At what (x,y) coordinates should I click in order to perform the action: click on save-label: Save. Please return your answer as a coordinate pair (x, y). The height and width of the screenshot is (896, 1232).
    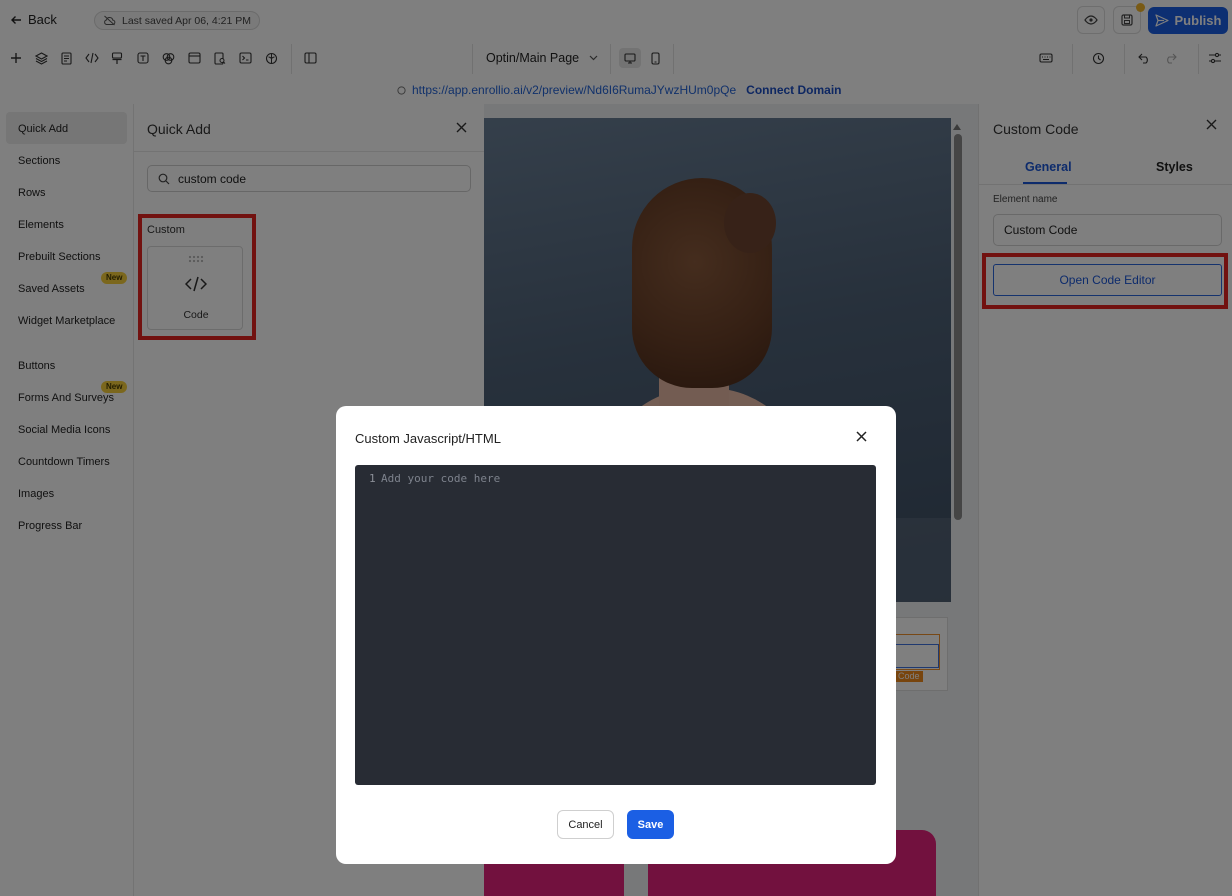
    Looking at the image, I should click on (650, 824).